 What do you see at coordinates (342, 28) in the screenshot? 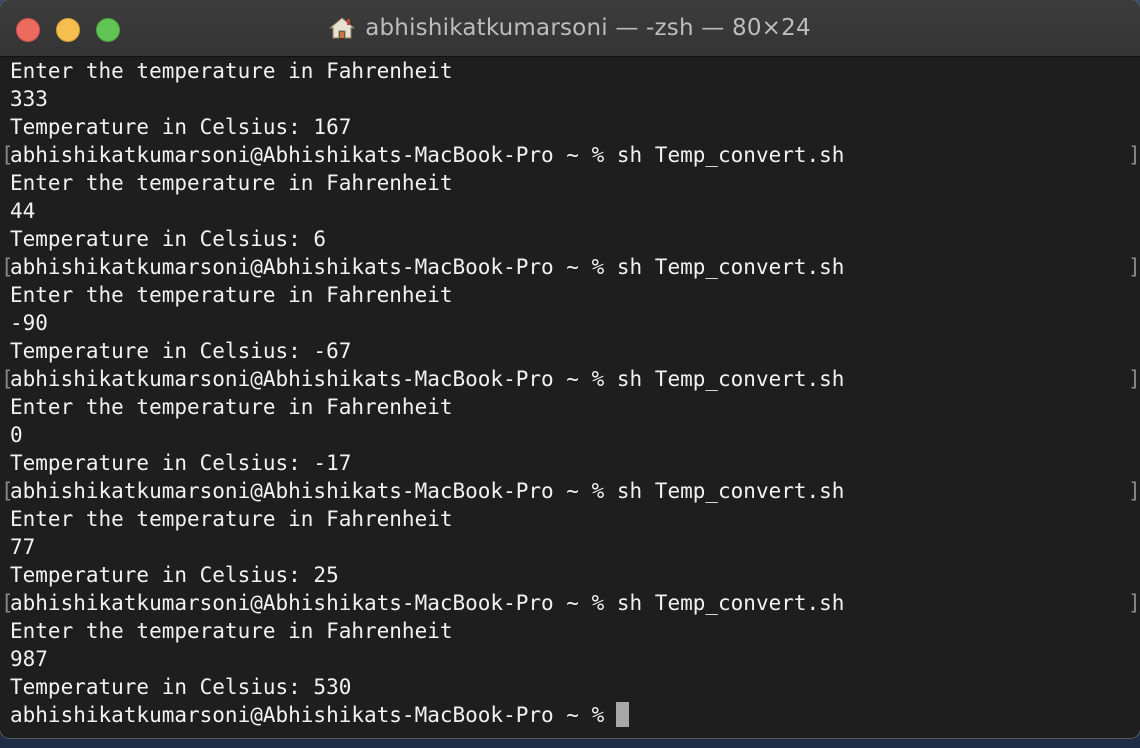
I see `home-icon` at bounding box center [342, 28].